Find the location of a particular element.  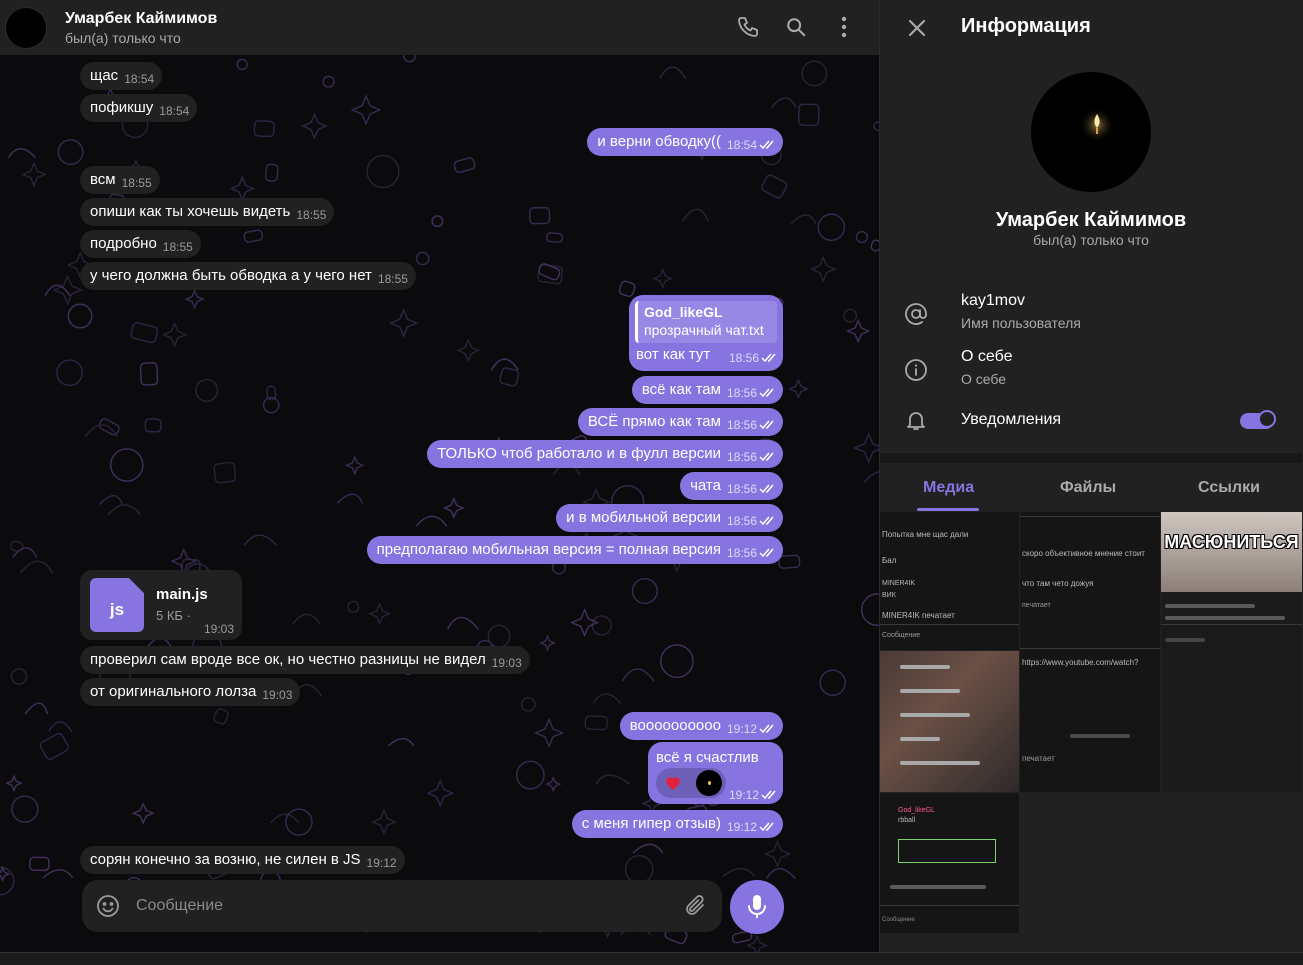

message-in: подробно 18:55 is located at coordinates (140, 244).